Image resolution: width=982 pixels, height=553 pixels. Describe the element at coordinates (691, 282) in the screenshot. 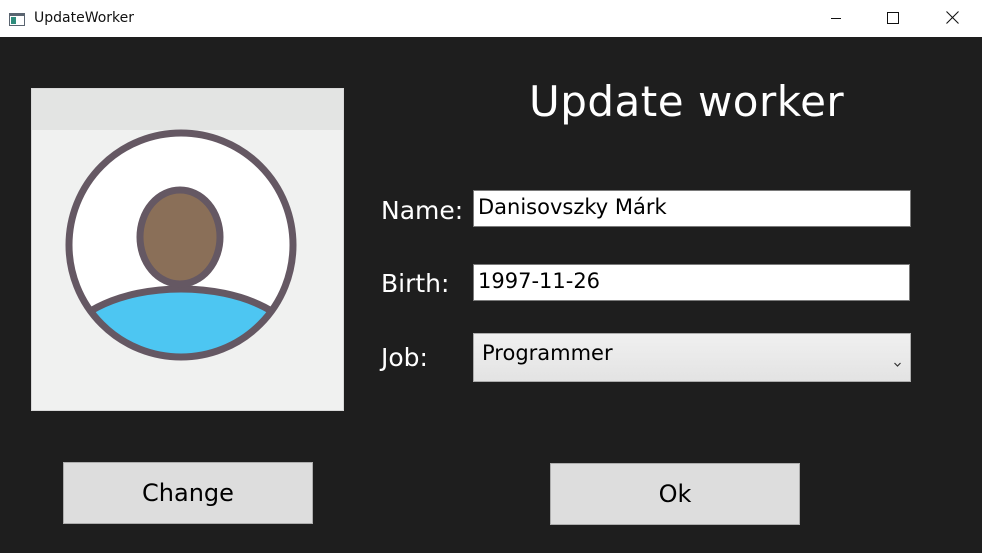

I see `birth-field: 1997-11-26` at that location.